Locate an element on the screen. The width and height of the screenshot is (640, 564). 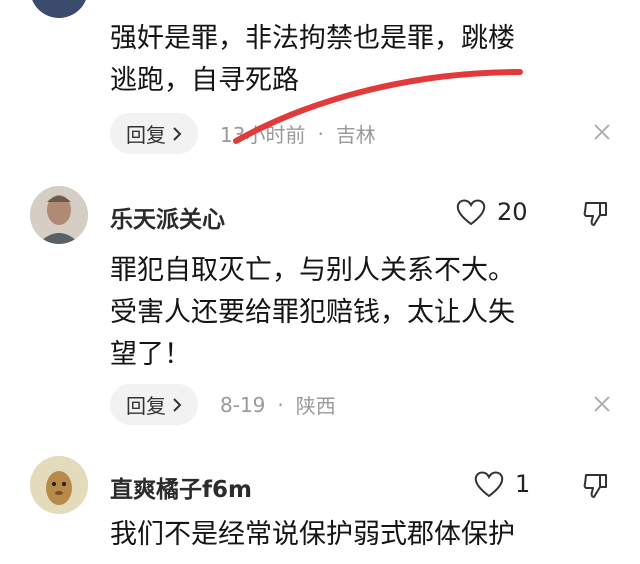
like-button: 20 is located at coordinates (491, 212).